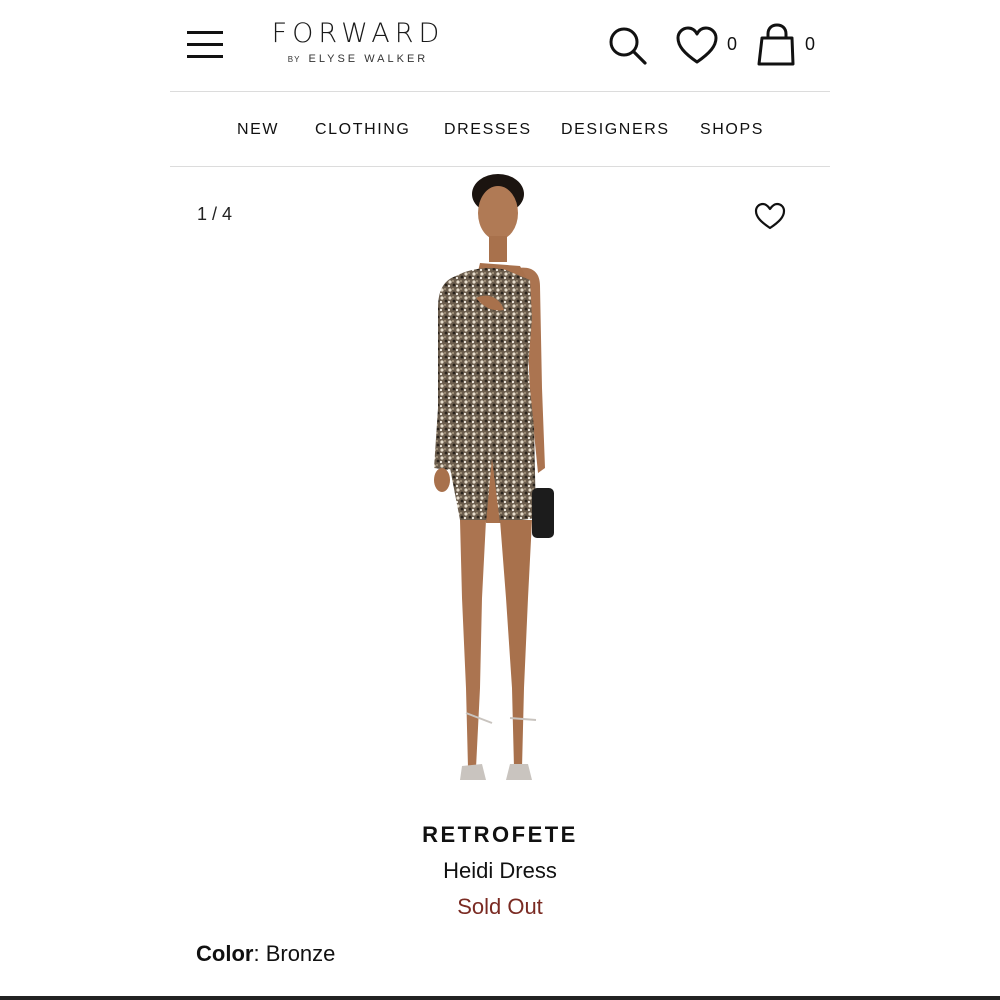  I want to click on product-info: RETROFETE Heidi Dress Sold Out, so click(500, 871).